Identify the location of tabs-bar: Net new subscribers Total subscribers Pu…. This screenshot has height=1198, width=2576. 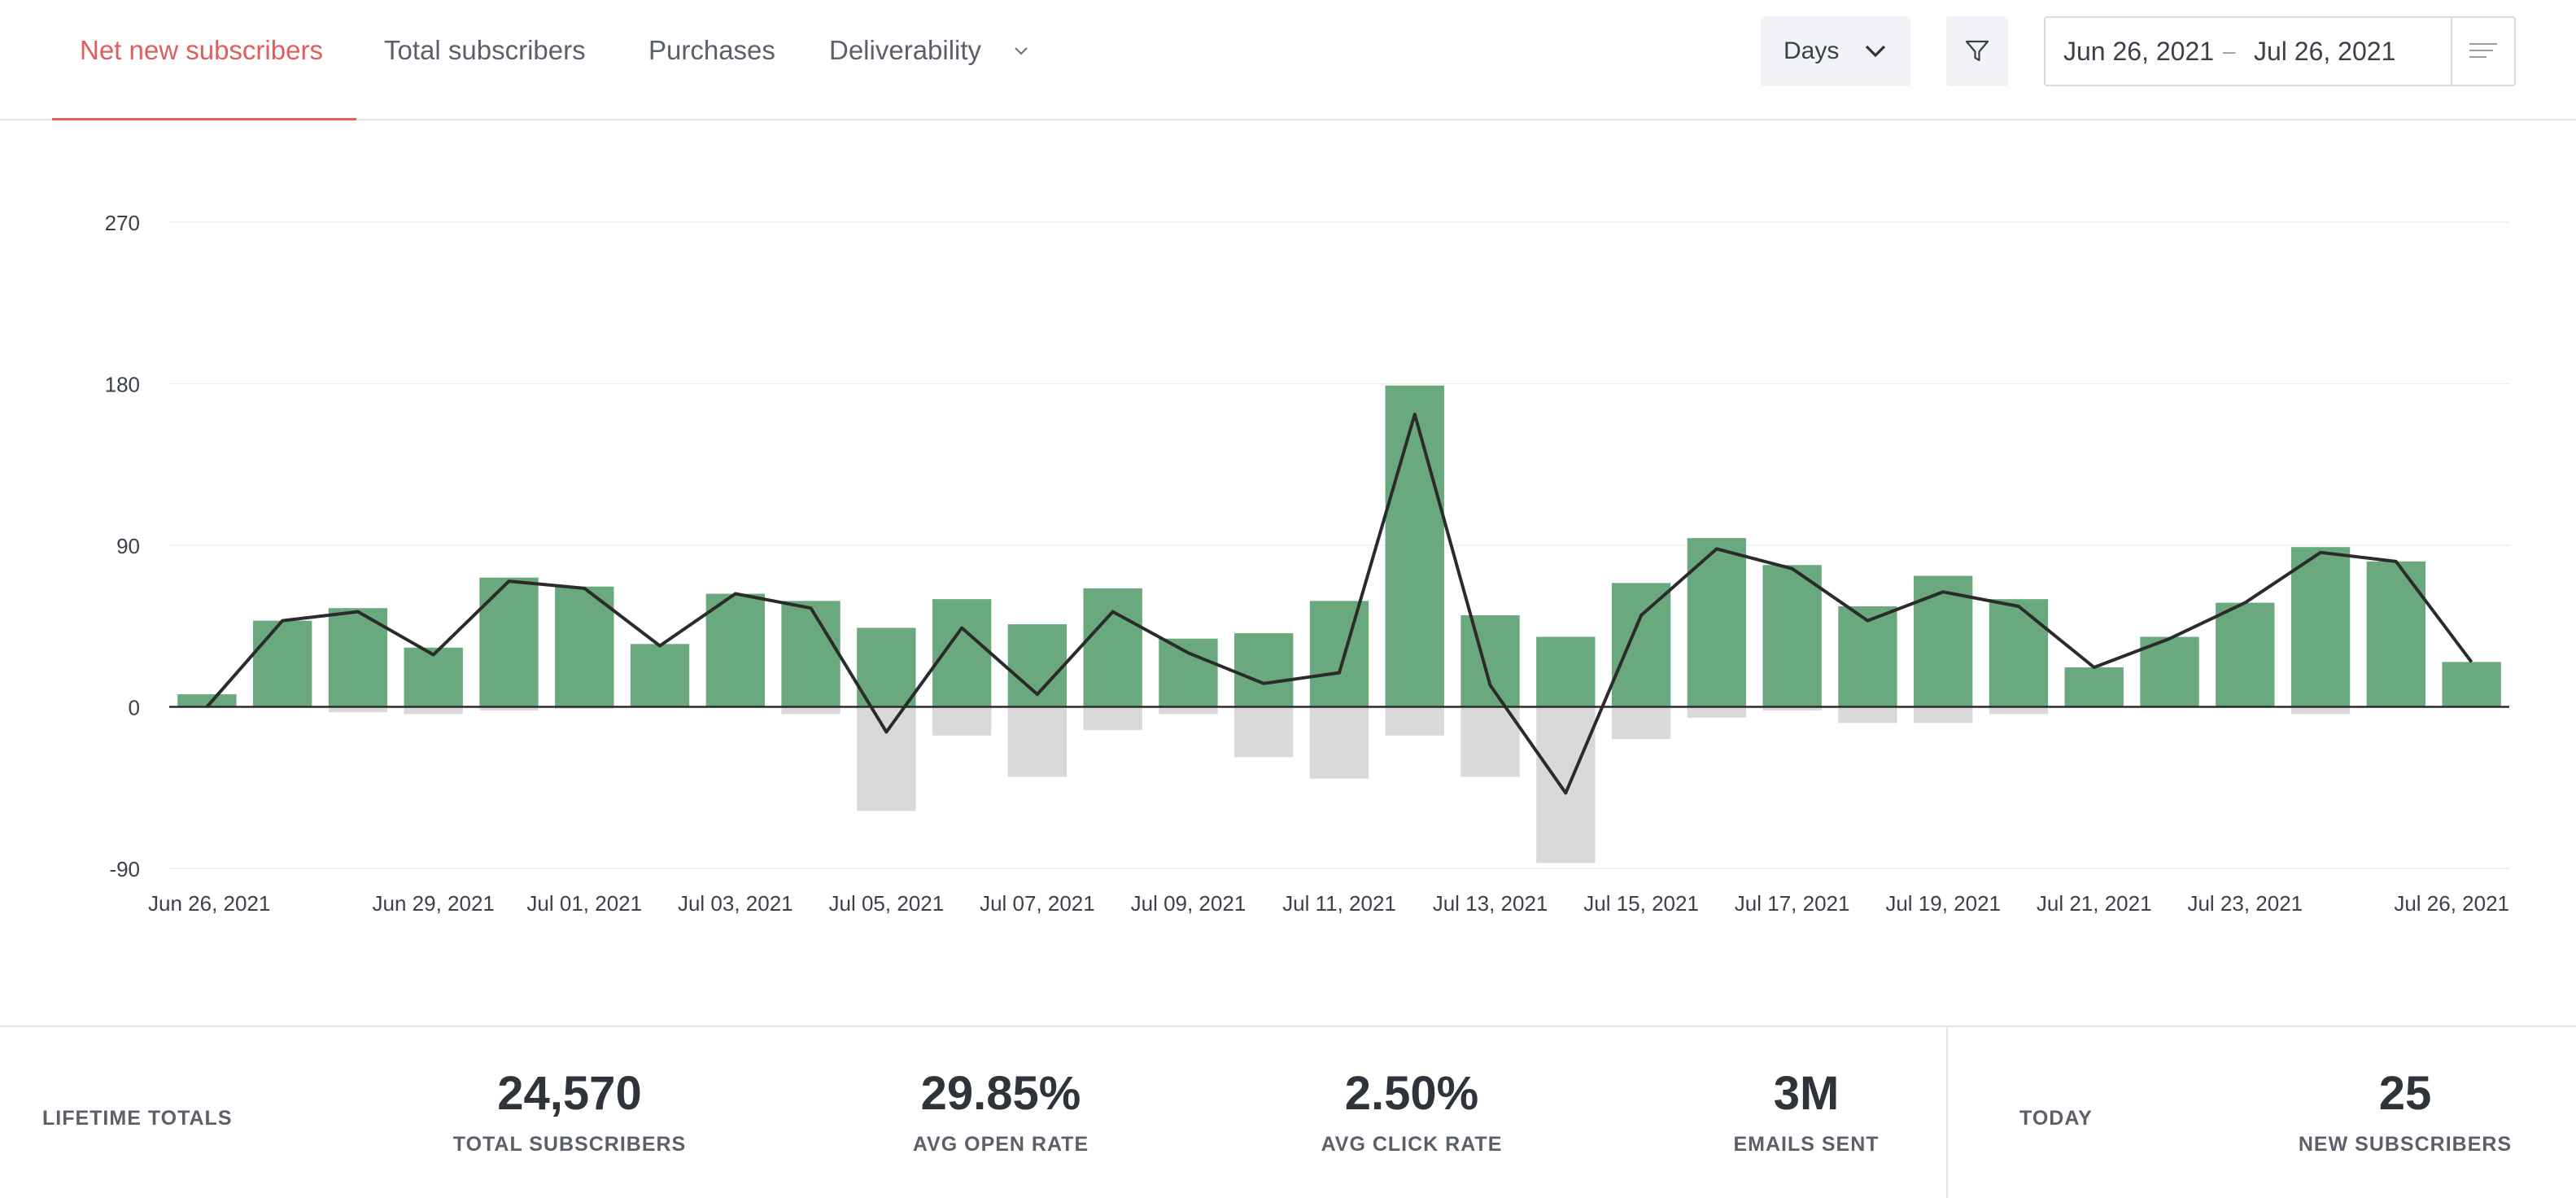
(1288, 60).